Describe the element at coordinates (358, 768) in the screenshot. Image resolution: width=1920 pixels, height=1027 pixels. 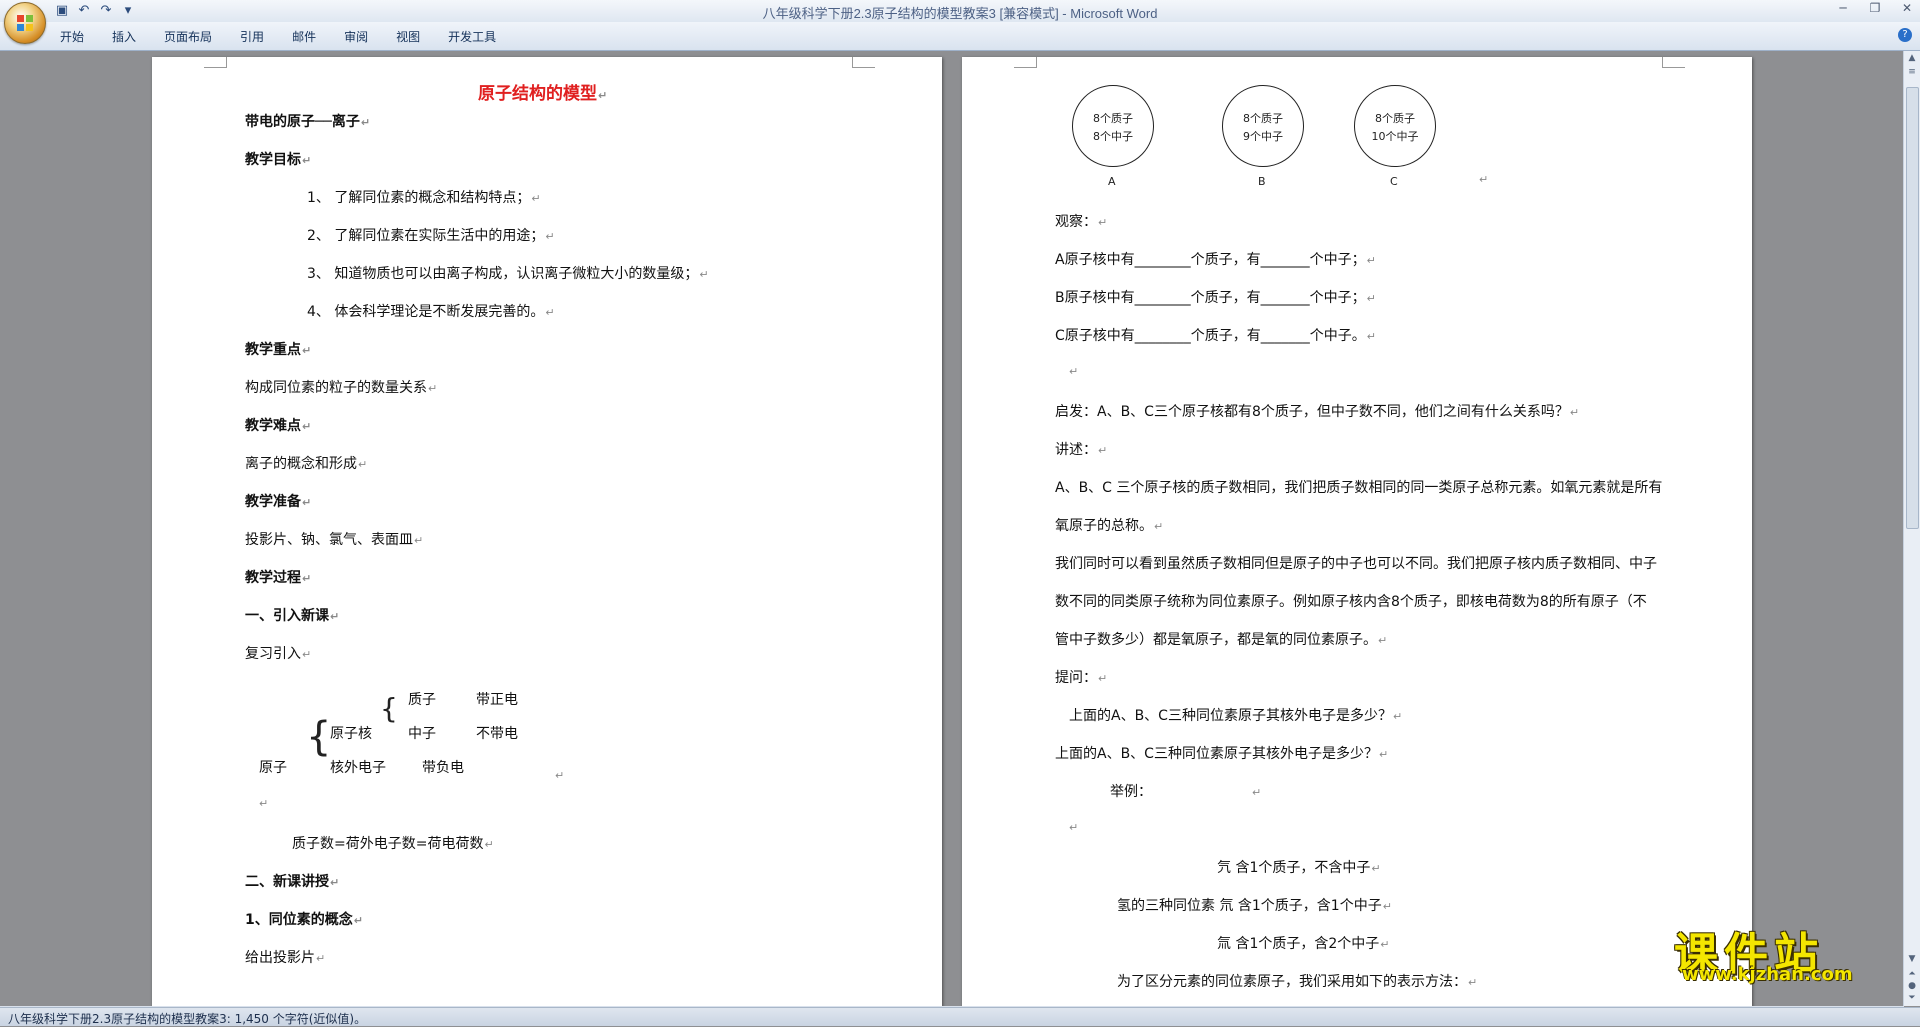
I see `diagram-electron: 核外电子` at that location.